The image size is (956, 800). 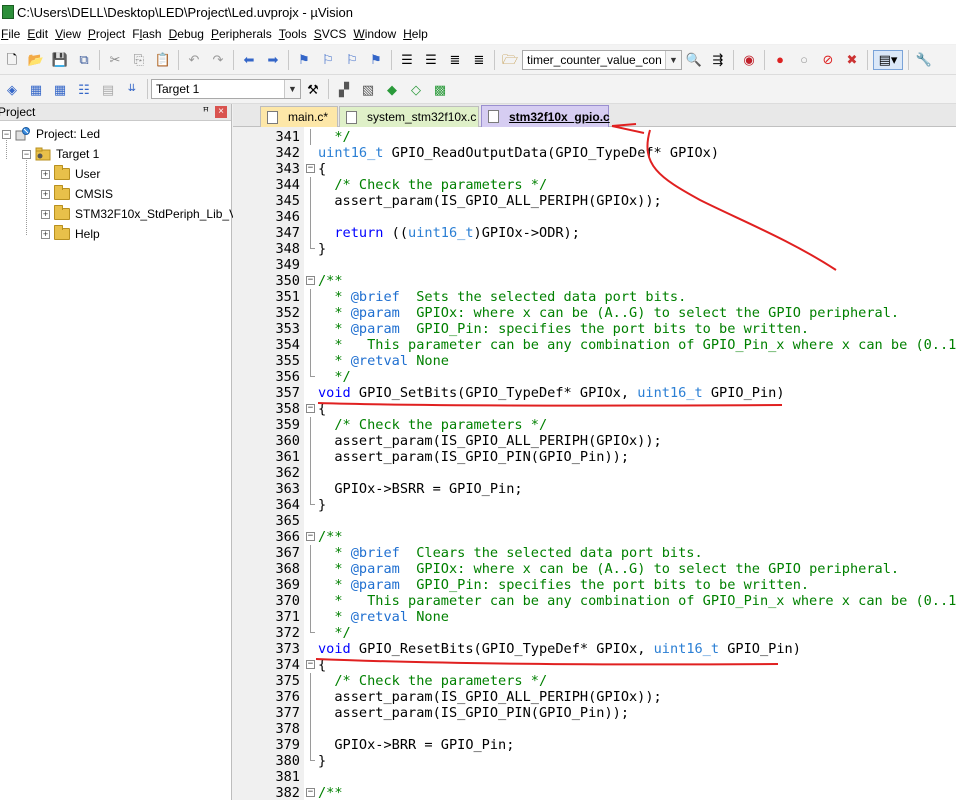 I want to click on code-line: 379 GPIOx->BRR = GPIO_Pin;, so click(x=594, y=745).